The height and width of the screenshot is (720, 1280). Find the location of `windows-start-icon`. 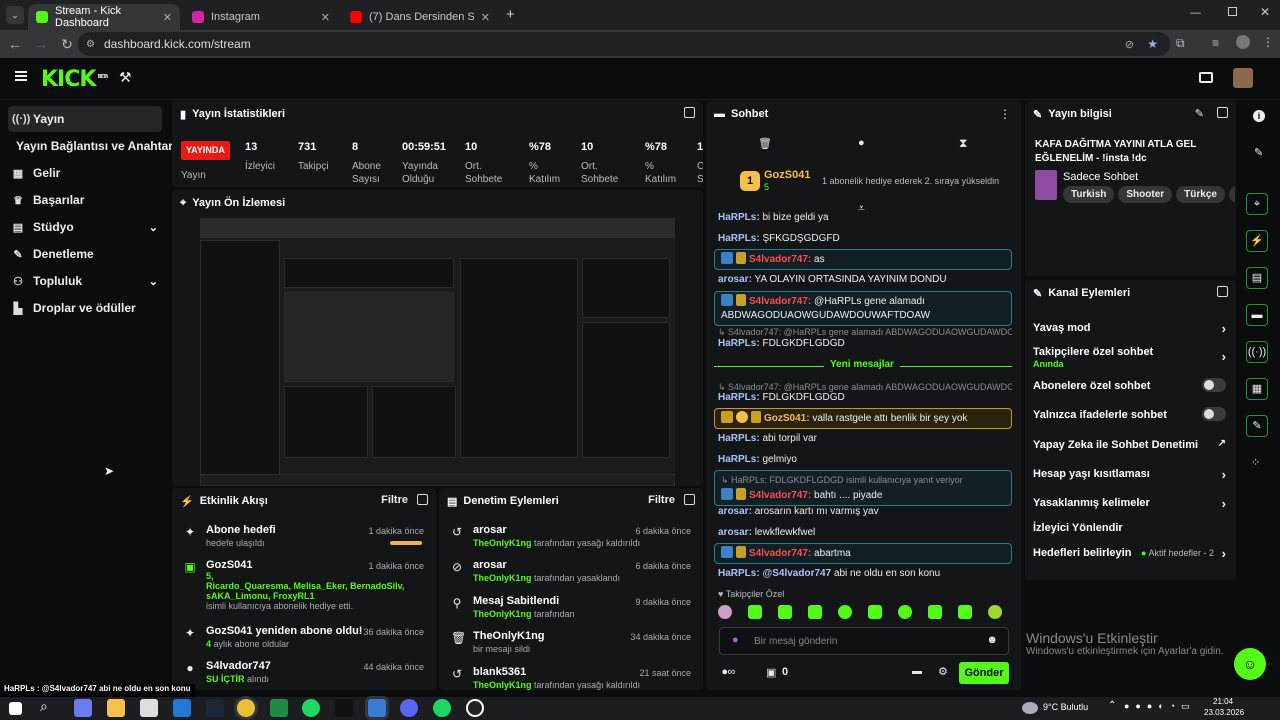

windows-start-icon is located at coordinates (15, 708).